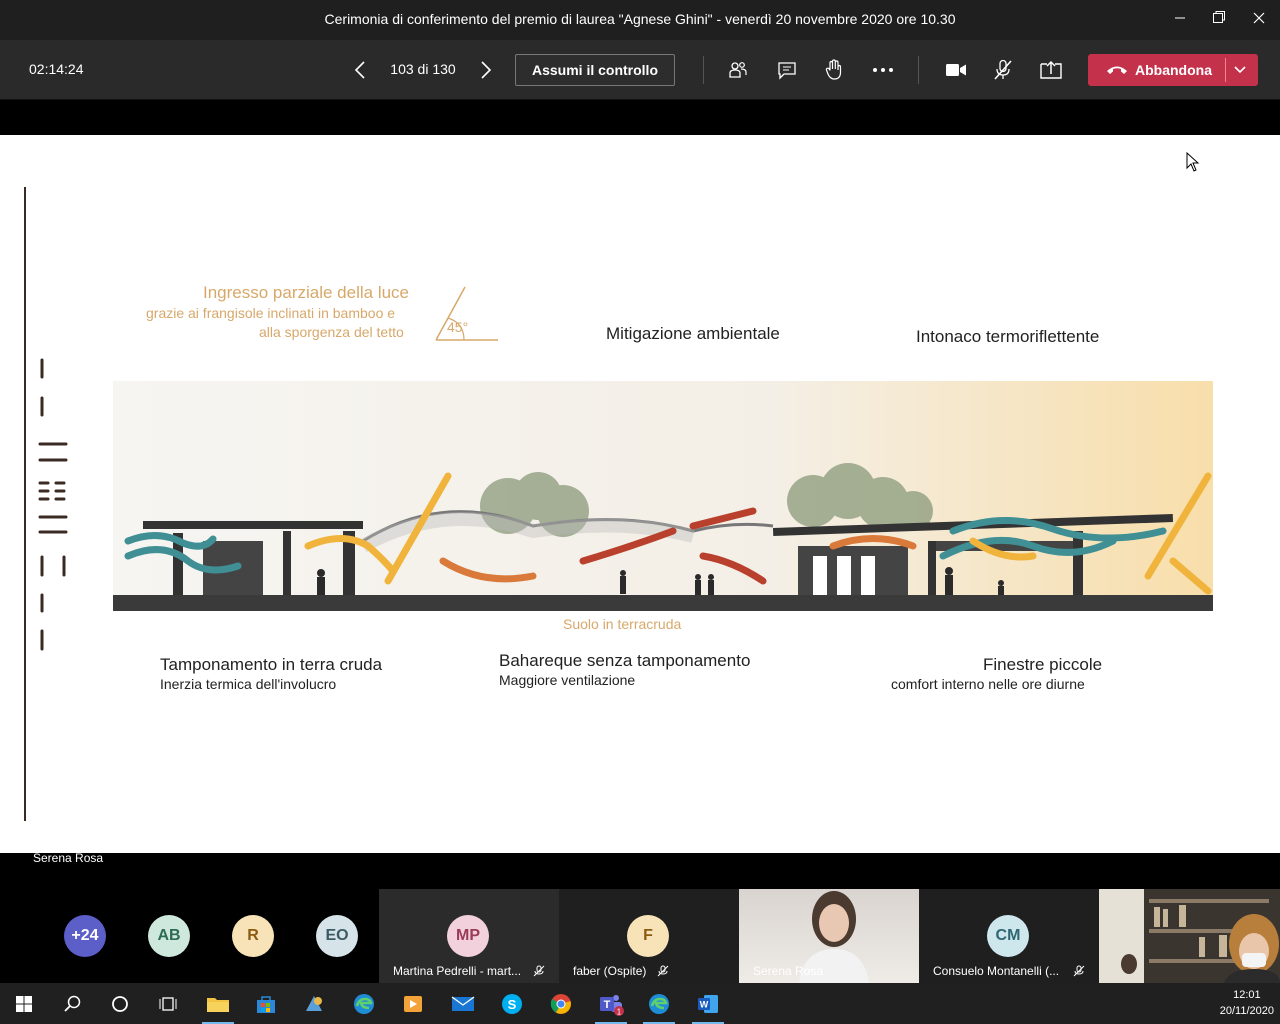 This screenshot has width=1280, height=1024. I want to click on participant-video-tile: Serena Rosa, so click(829, 936).